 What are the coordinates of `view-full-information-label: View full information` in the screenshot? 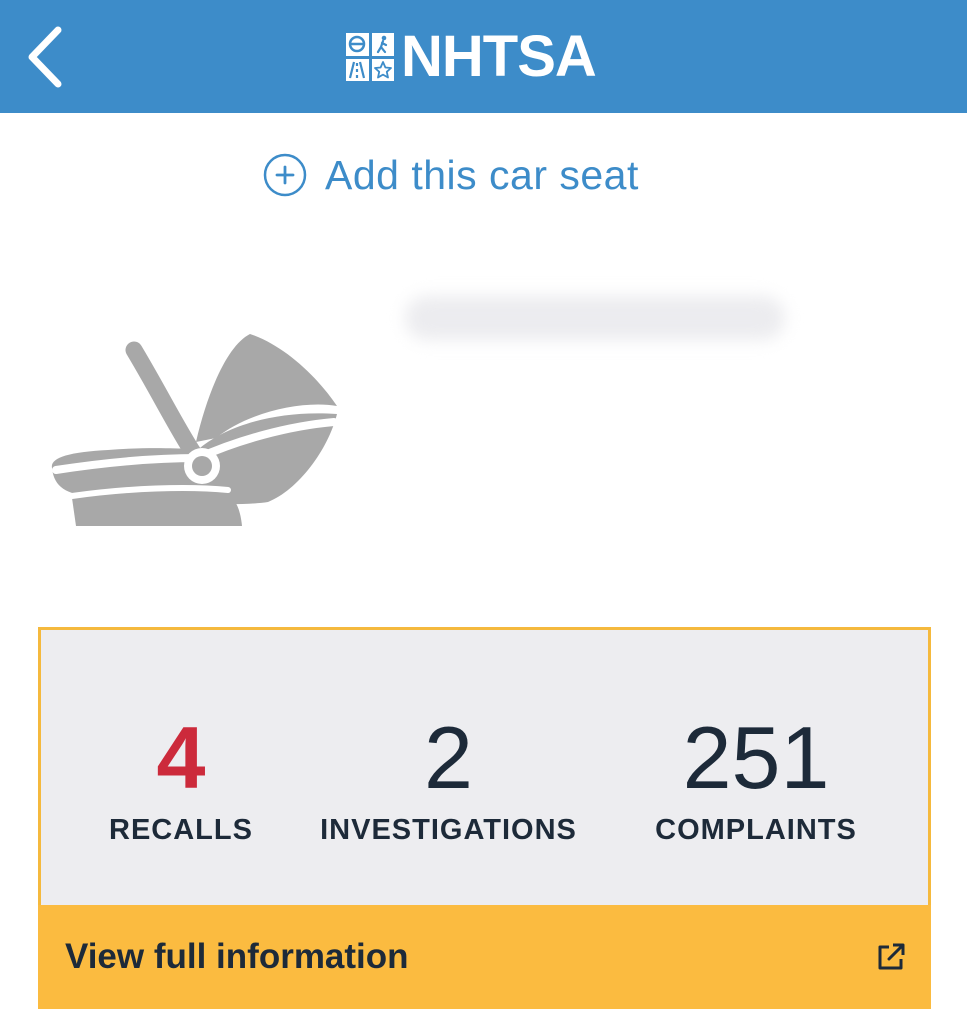 It's located at (237, 956).